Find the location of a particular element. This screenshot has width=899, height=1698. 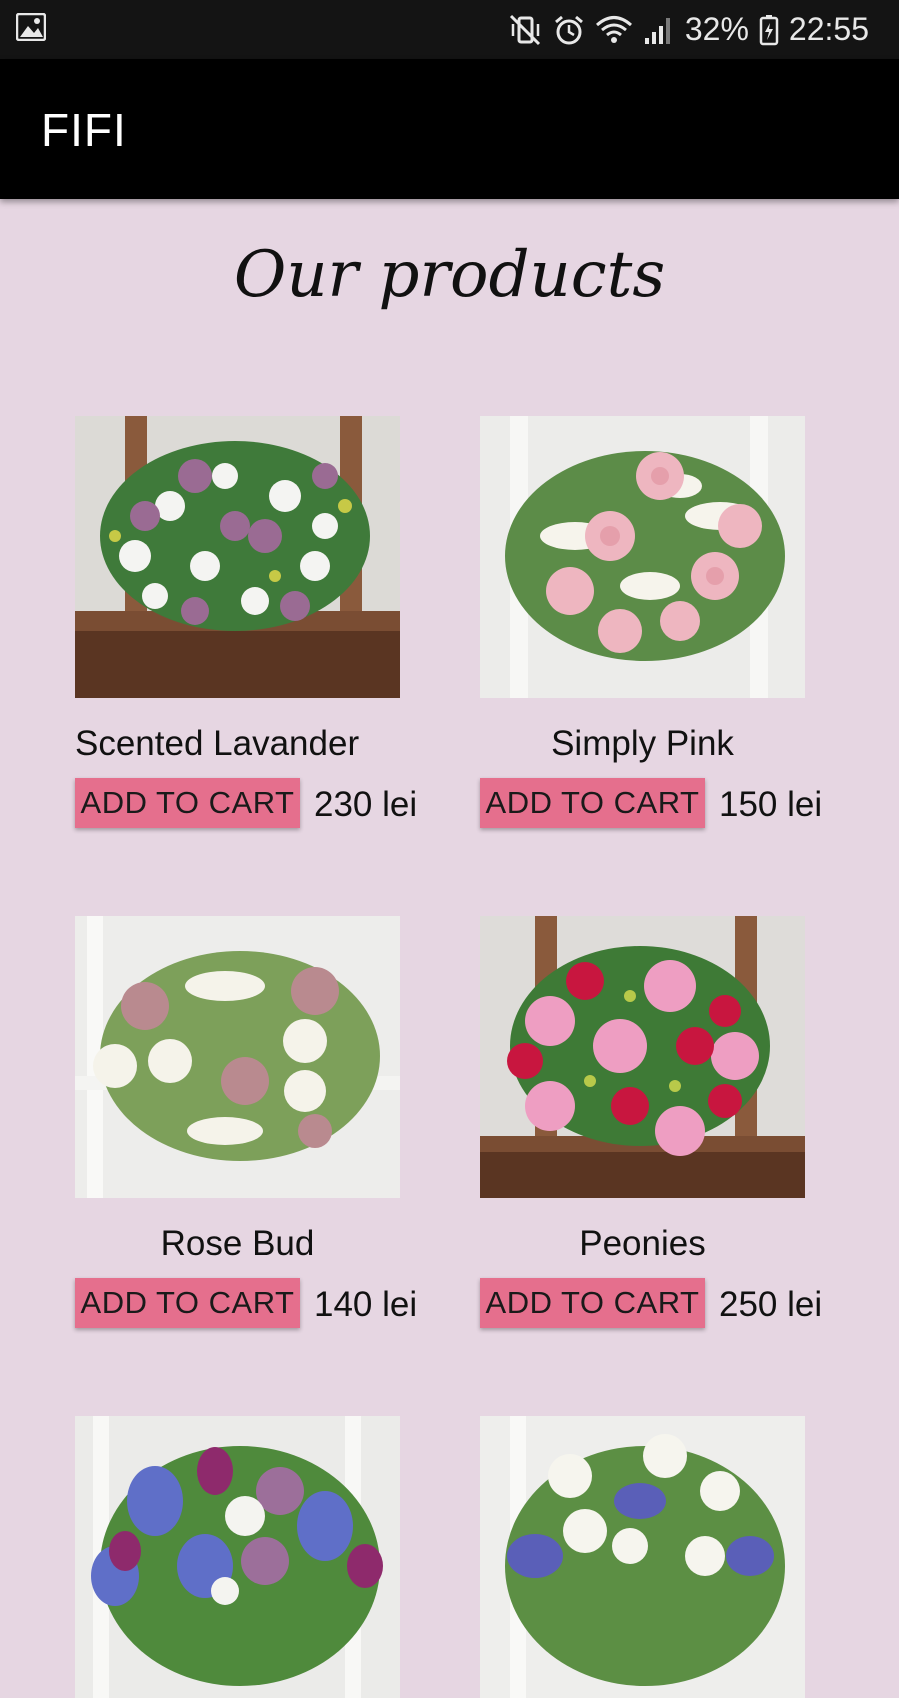

product-image-simply-pink is located at coordinates (642, 557).